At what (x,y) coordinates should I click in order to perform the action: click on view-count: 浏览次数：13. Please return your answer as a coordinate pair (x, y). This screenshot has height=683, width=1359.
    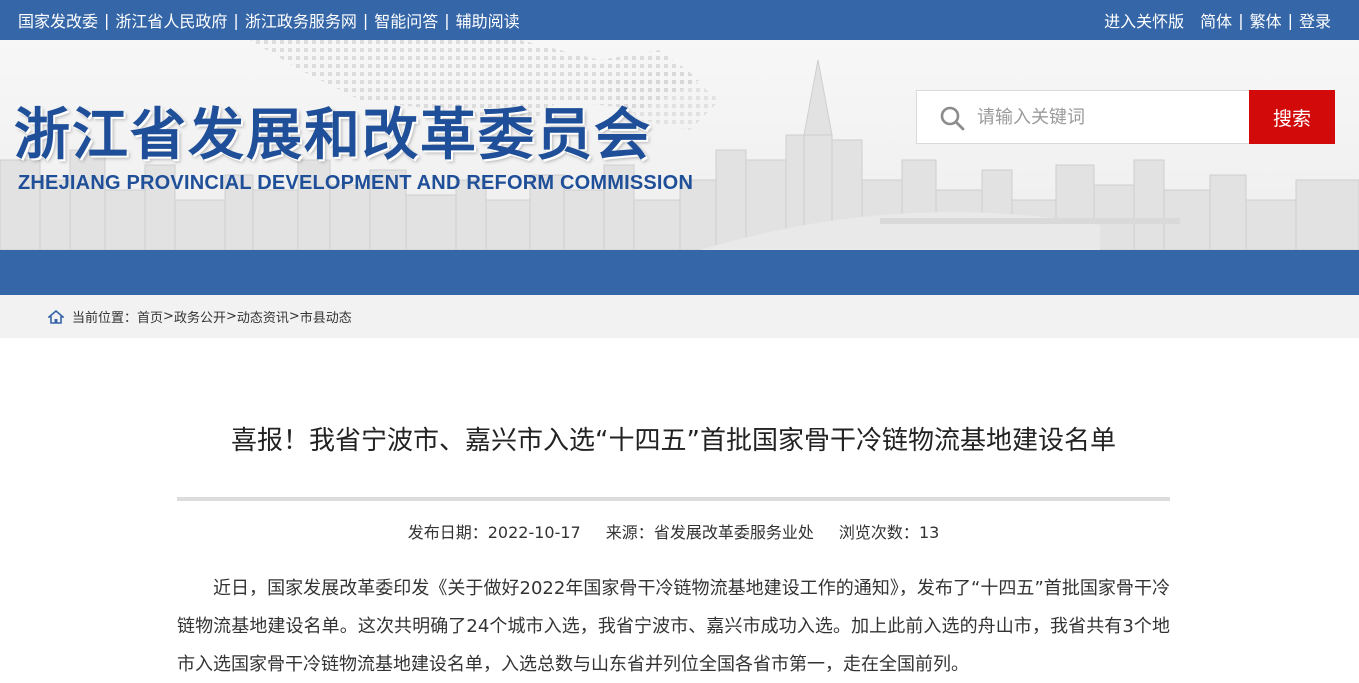
    Looking at the image, I should click on (889, 532).